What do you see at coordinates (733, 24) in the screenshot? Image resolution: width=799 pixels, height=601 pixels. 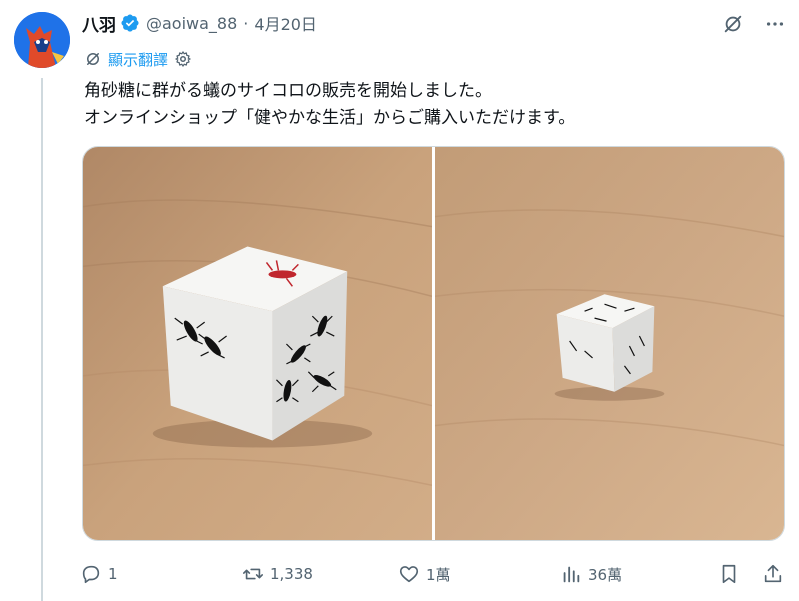 I see `grok-icon` at bounding box center [733, 24].